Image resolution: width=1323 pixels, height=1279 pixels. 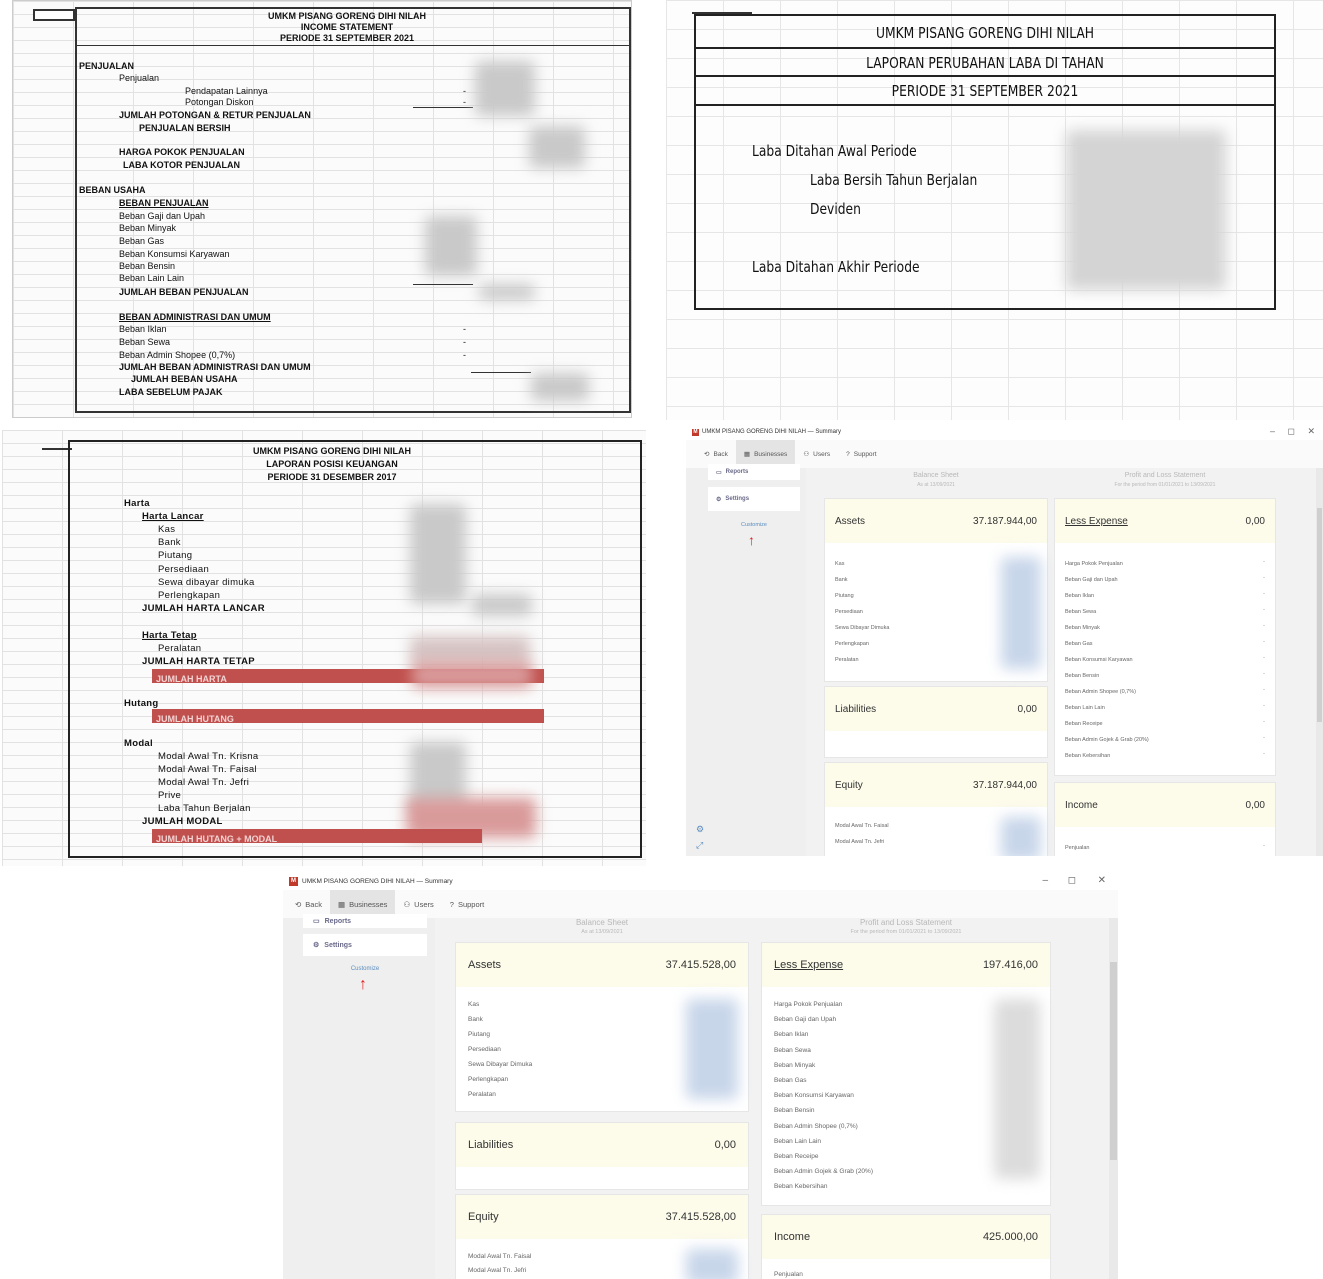 What do you see at coordinates (332, 464) in the screenshot?
I see `report-title: LAPORAN POSISI KEUANGAN` at bounding box center [332, 464].